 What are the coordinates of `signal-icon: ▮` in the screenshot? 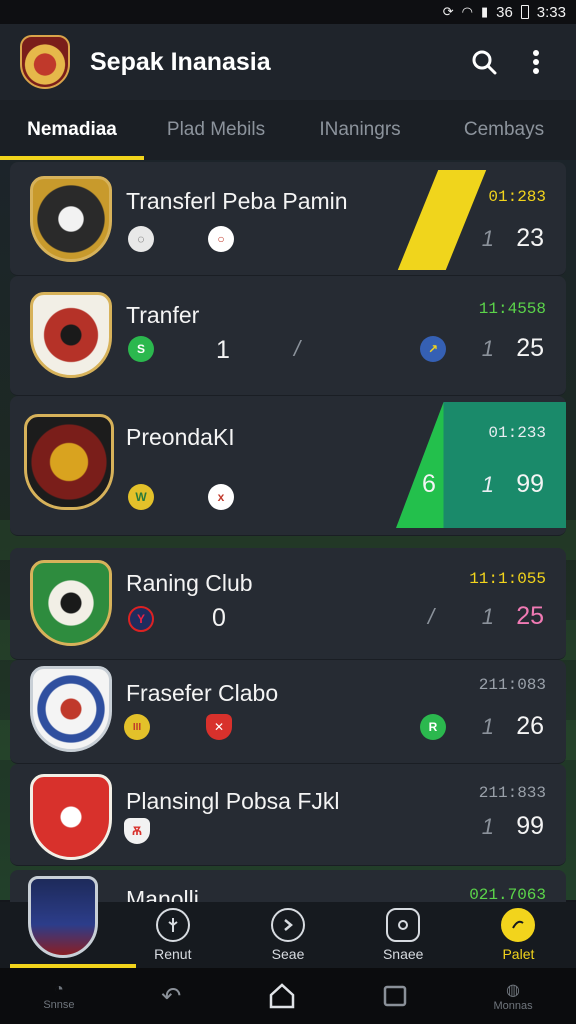 It's located at (484, 11).